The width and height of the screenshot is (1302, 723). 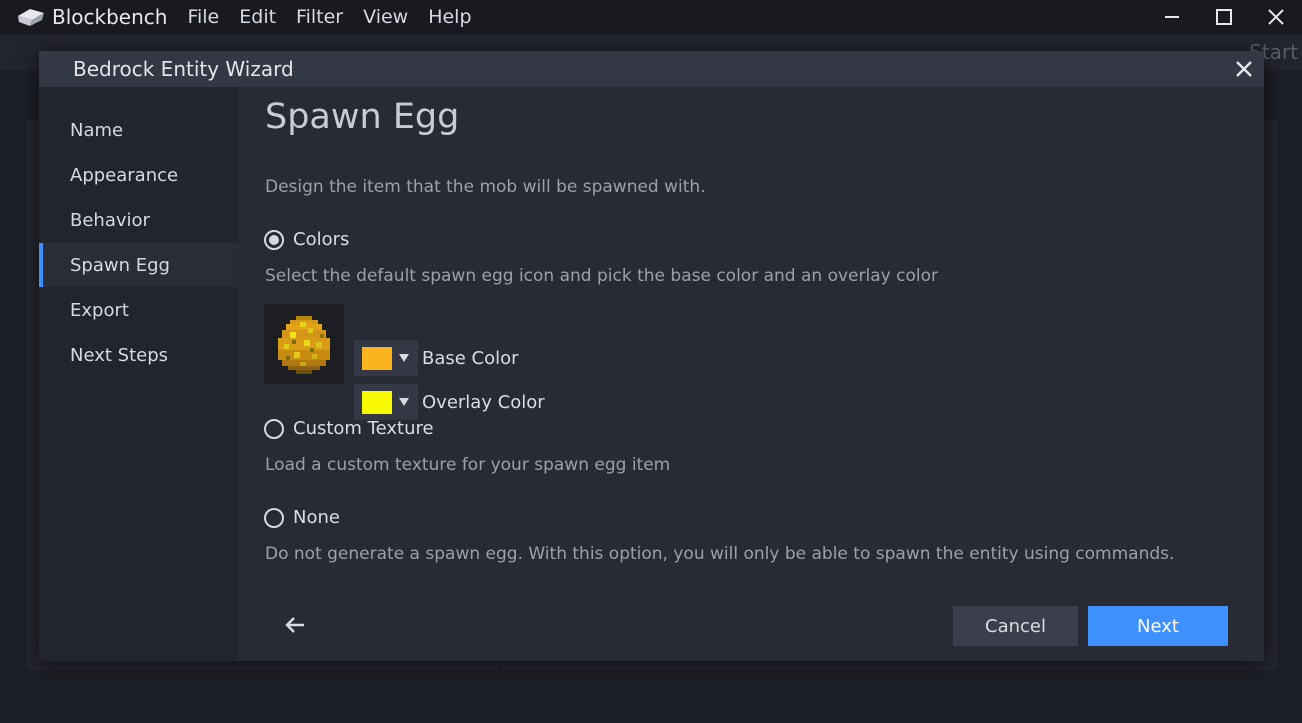 What do you see at coordinates (183, 69) in the screenshot?
I see `dialog-title: Bedrock Entity Wizard` at bounding box center [183, 69].